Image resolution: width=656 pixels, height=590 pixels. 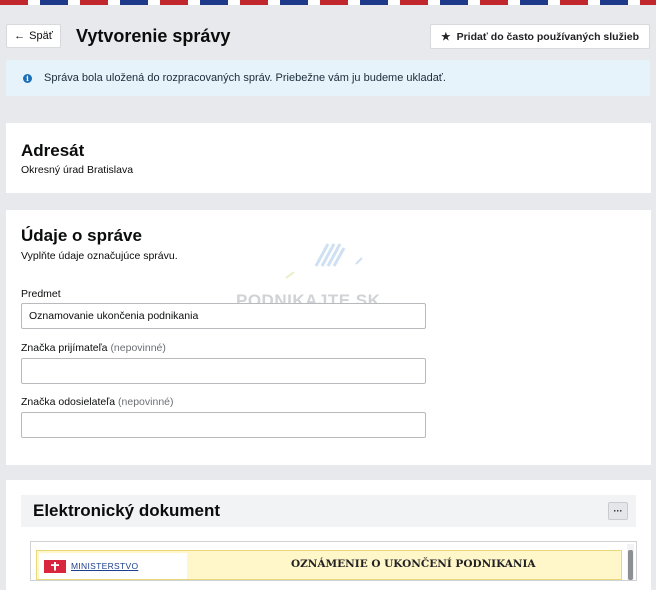 I want to click on recipient-name: Okresný úrad Bratislava, so click(x=77, y=170).